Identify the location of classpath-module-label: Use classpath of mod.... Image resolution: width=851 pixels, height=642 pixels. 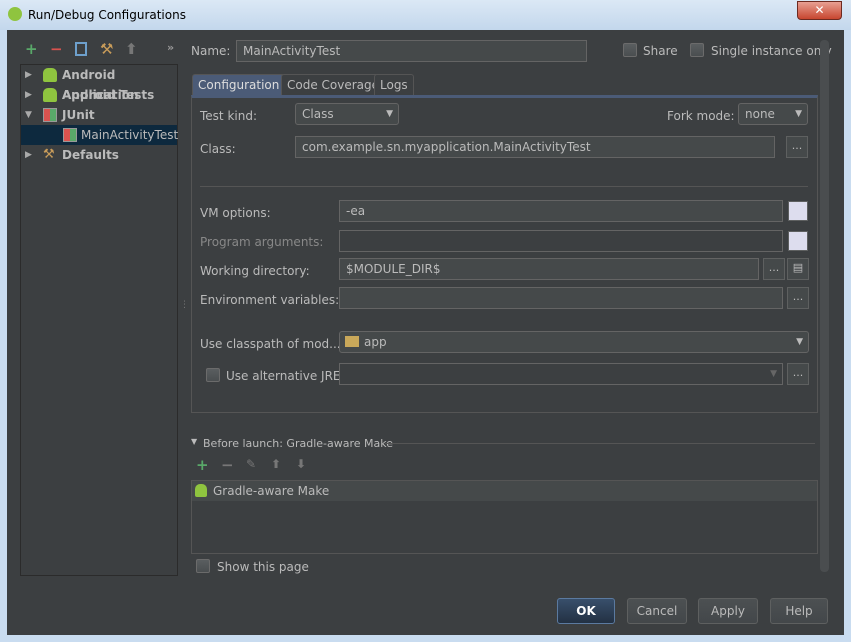
(270, 344).